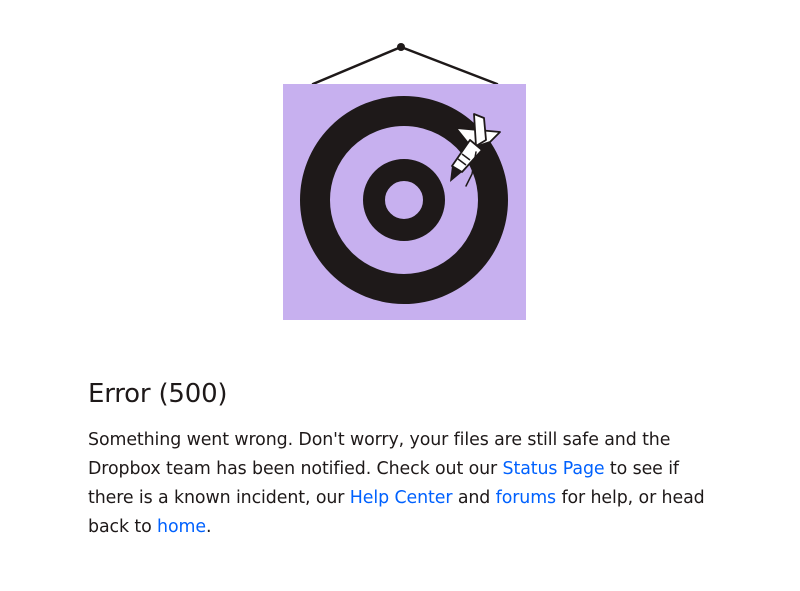  I want to click on forums-link: forums, so click(526, 498).